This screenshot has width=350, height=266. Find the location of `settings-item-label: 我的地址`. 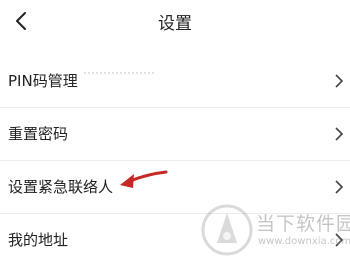

settings-item-label: 我的地址 is located at coordinates (38, 240).